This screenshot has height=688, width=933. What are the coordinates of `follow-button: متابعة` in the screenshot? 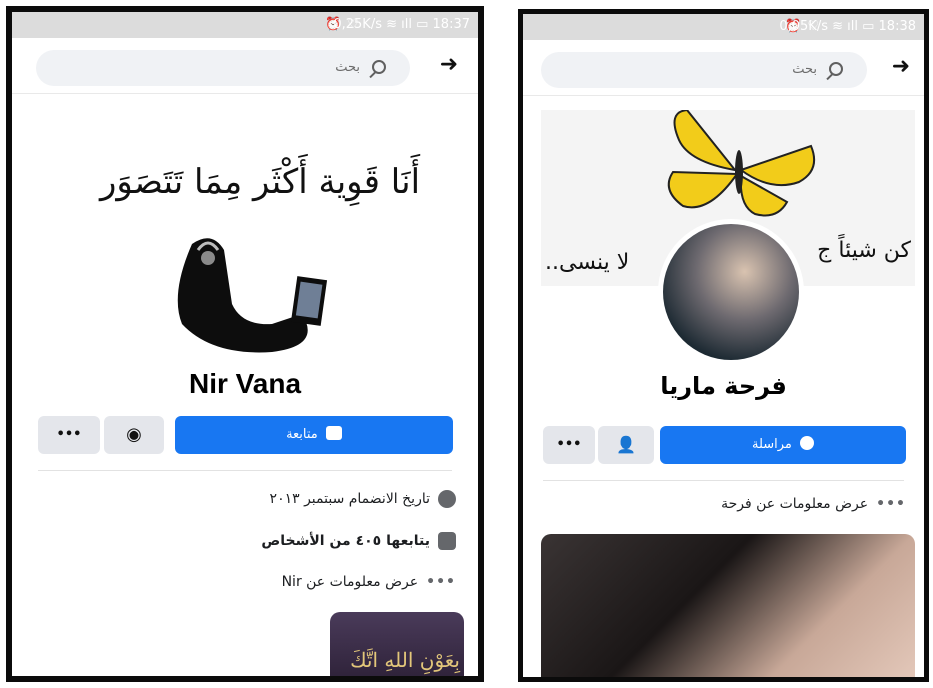 It's located at (314, 435).